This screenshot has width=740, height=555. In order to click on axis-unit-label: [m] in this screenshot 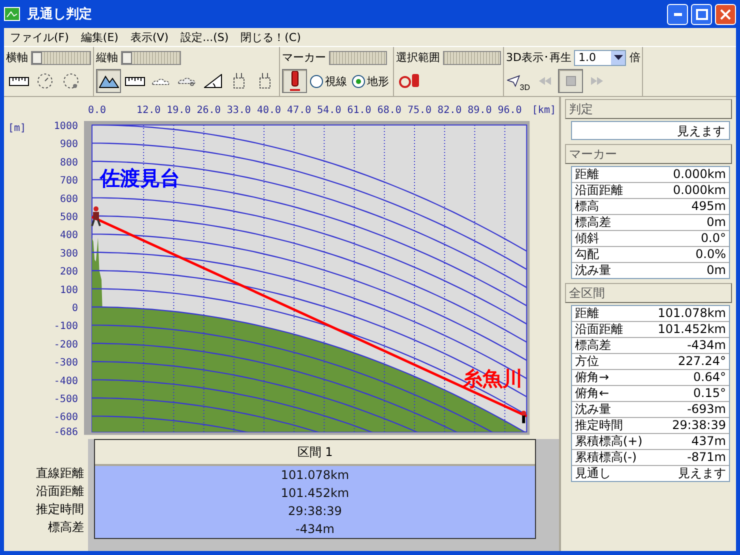, I will do `click(17, 128)`.